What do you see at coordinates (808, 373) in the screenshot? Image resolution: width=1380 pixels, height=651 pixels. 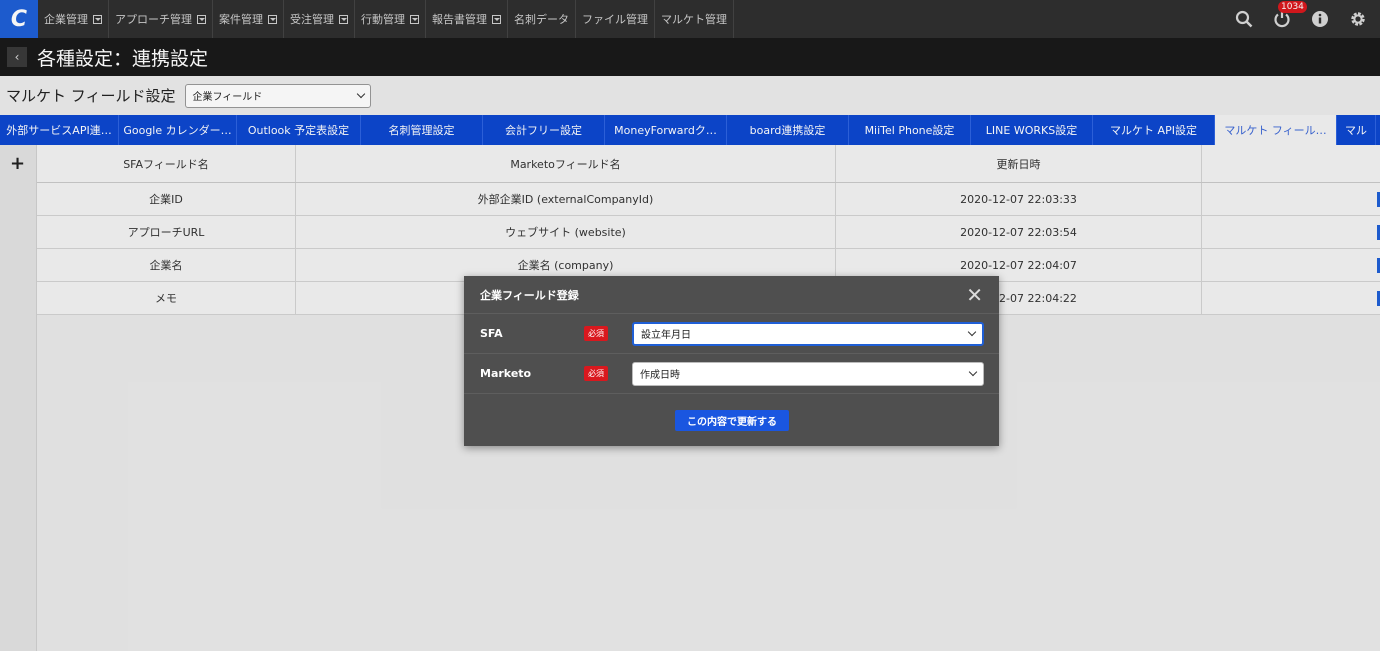 I see `marketo-field-select: 作成日時` at bounding box center [808, 373].